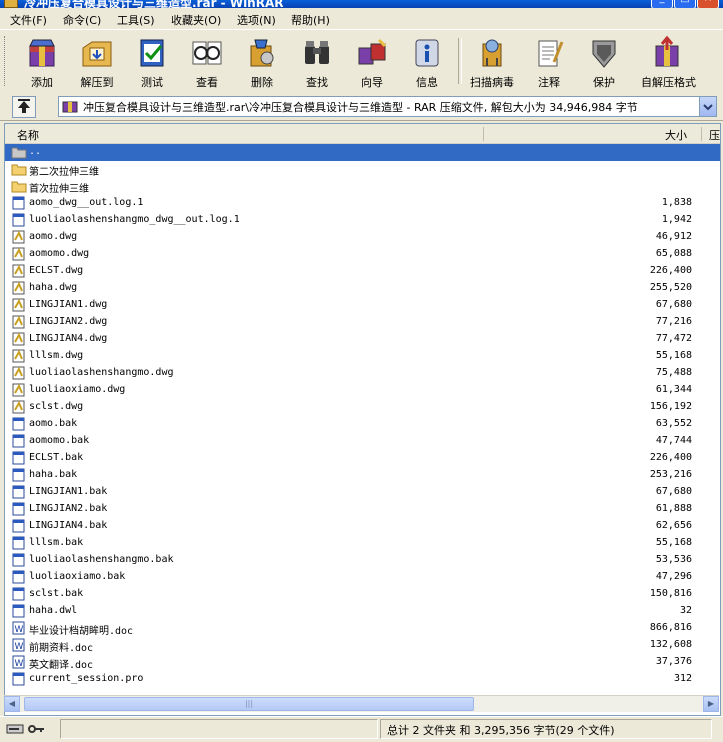 This screenshot has width=723, height=742. Describe the element at coordinates (362, 441) in the screenshot. I see `file-row: aomomo.bak 47,744` at that location.